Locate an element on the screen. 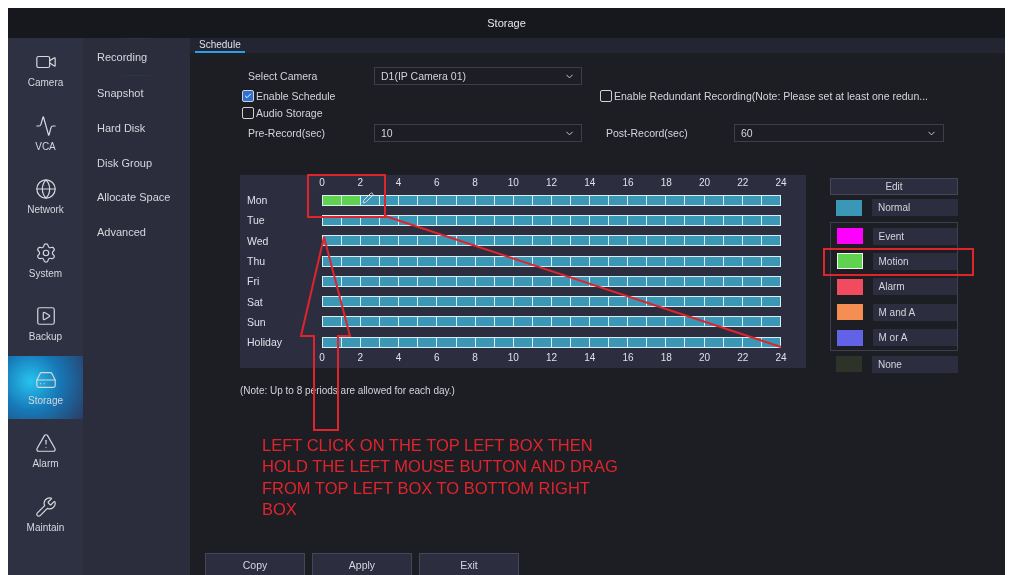 This screenshot has width=1013, height=575. checkbox is located at coordinates (248, 96).